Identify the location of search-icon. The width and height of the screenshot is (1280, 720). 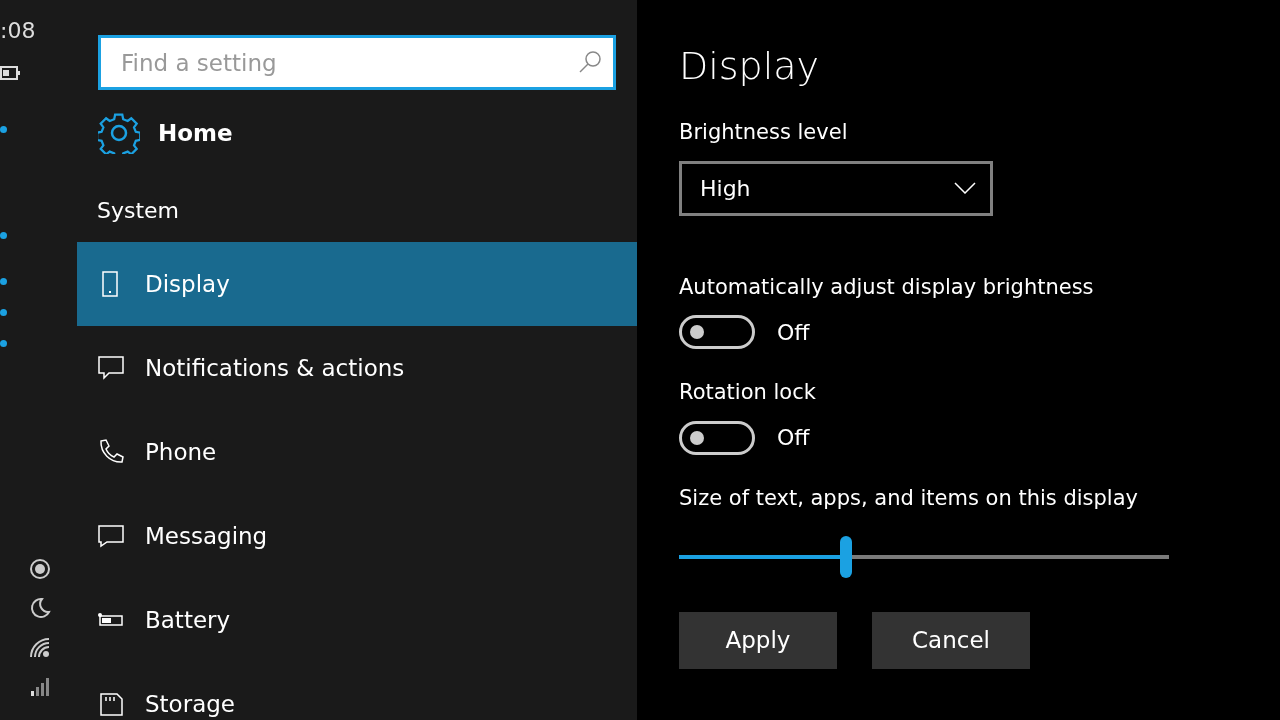
(590, 62).